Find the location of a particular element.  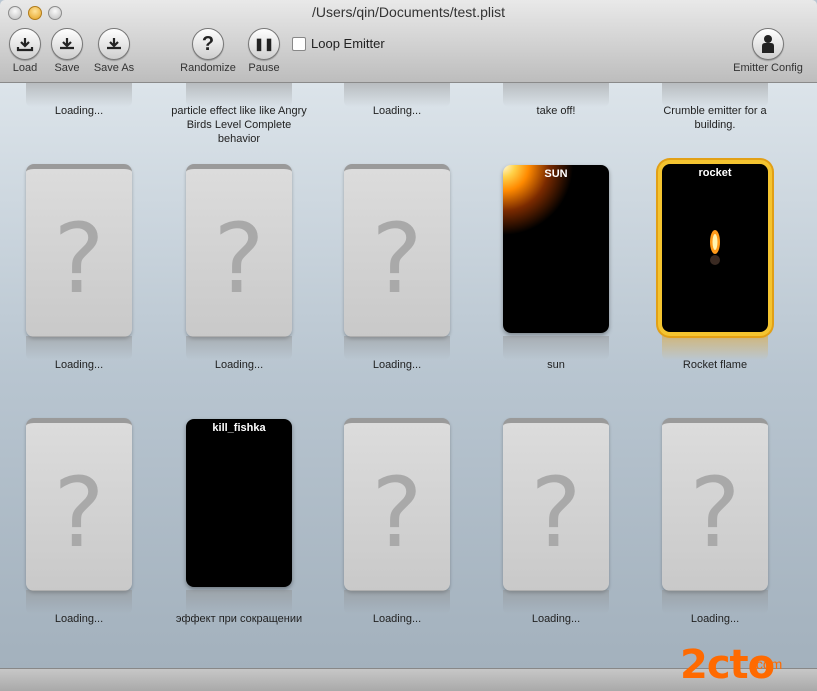

effect-caption: sun is located at coordinates (556, 365).